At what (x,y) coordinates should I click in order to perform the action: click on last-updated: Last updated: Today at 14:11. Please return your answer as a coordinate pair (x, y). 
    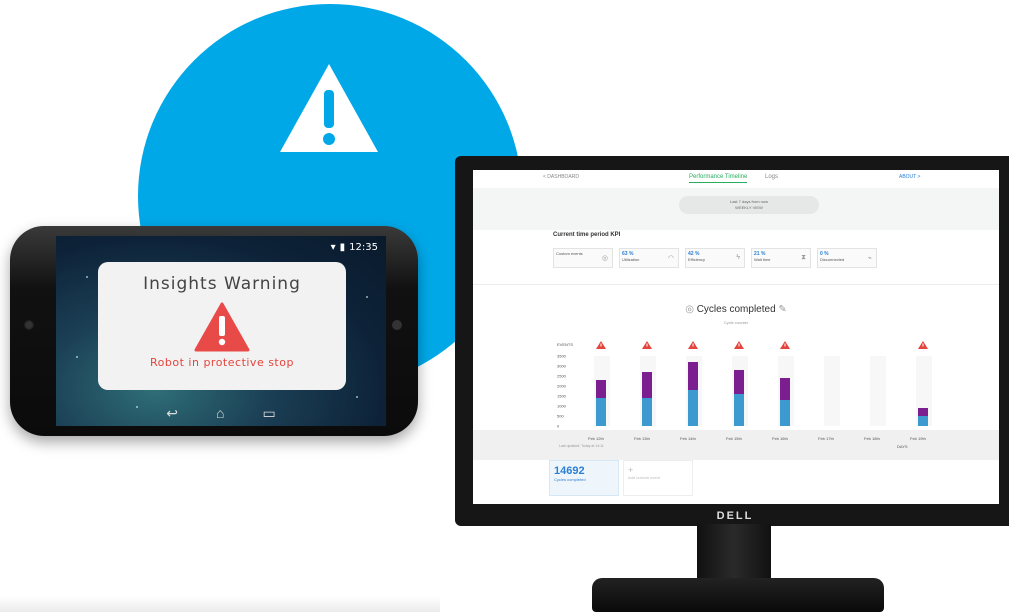
    Looking at the image, I should click on (581, 446).